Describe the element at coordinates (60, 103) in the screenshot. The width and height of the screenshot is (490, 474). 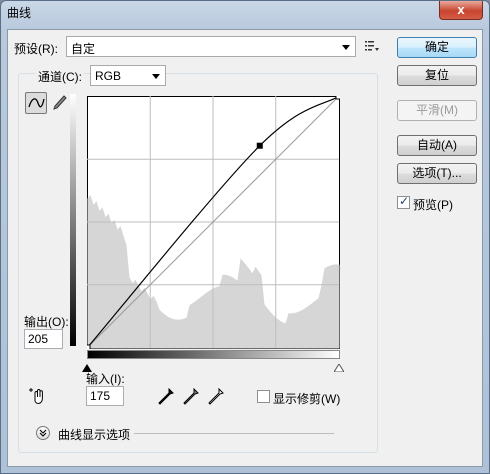
I see `pencil-icon` at that location.